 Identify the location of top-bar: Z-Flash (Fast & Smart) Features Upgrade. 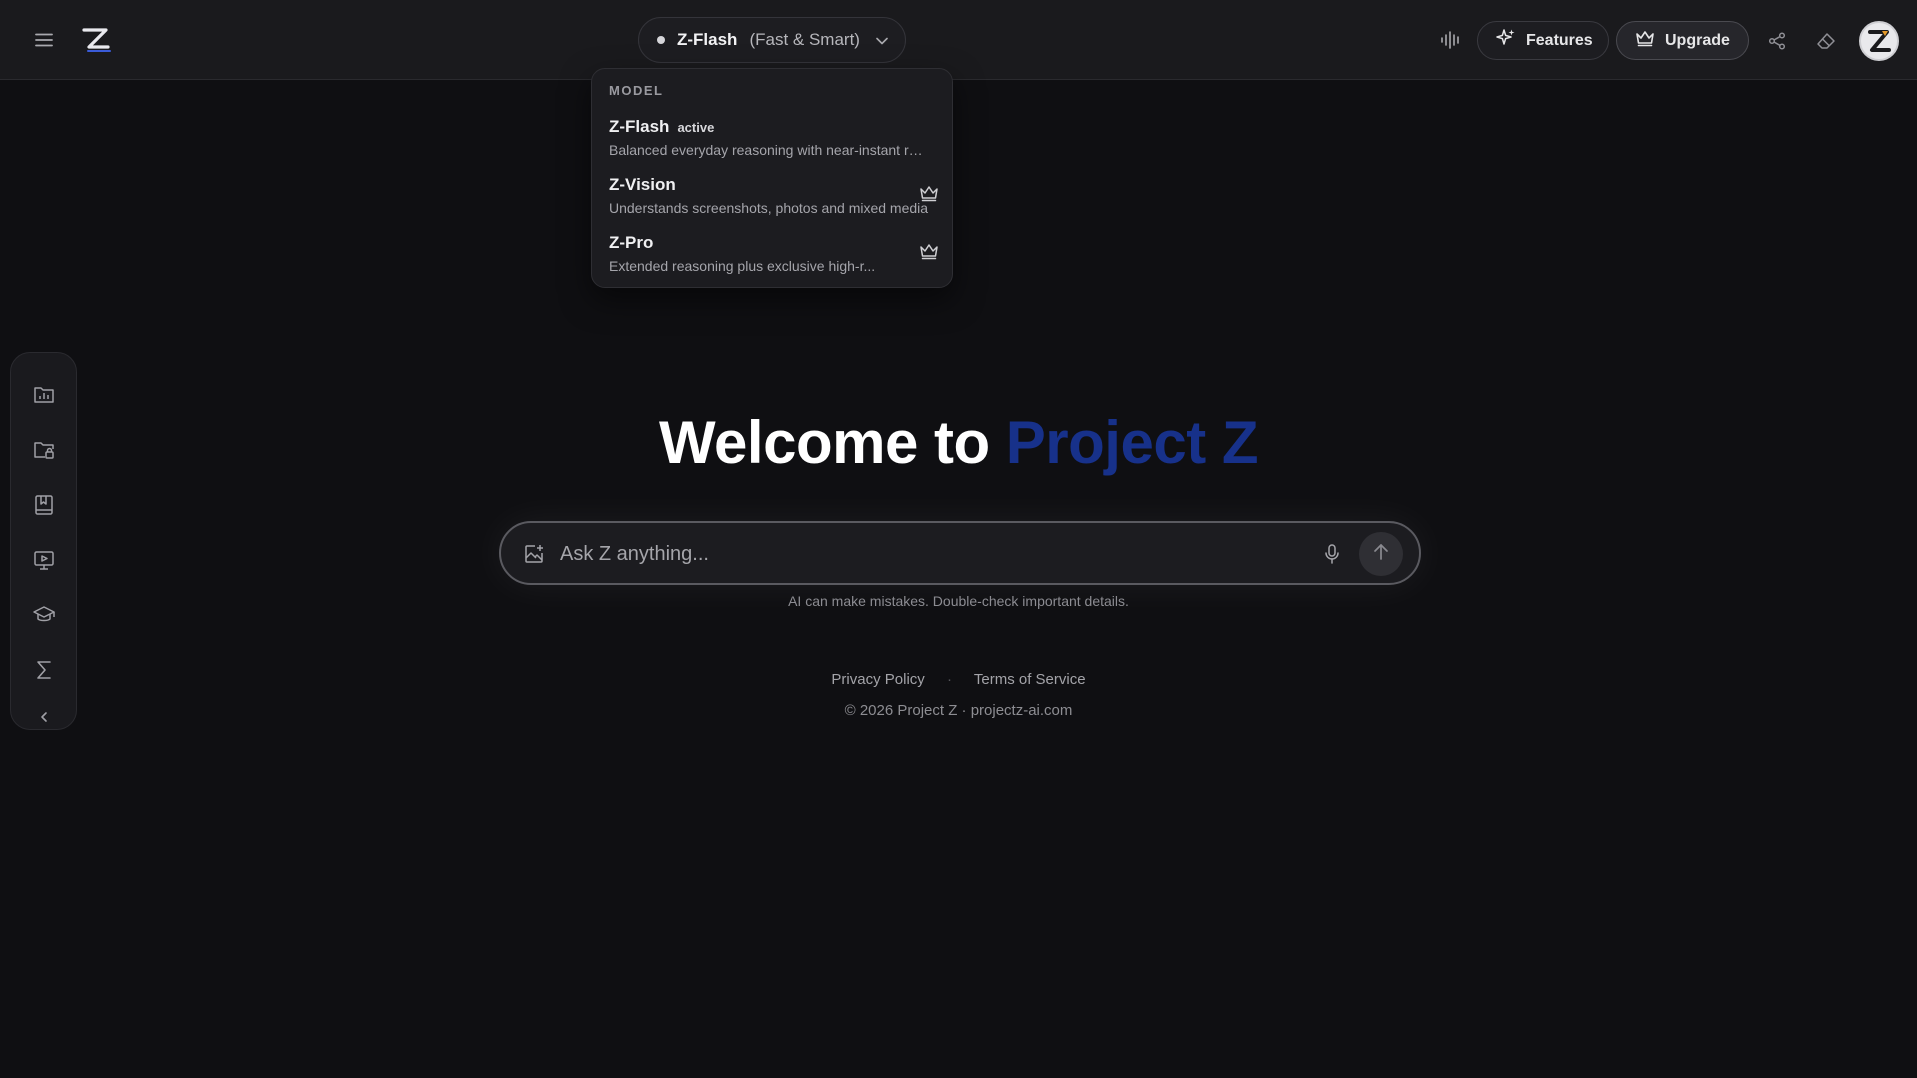
(958, 40).